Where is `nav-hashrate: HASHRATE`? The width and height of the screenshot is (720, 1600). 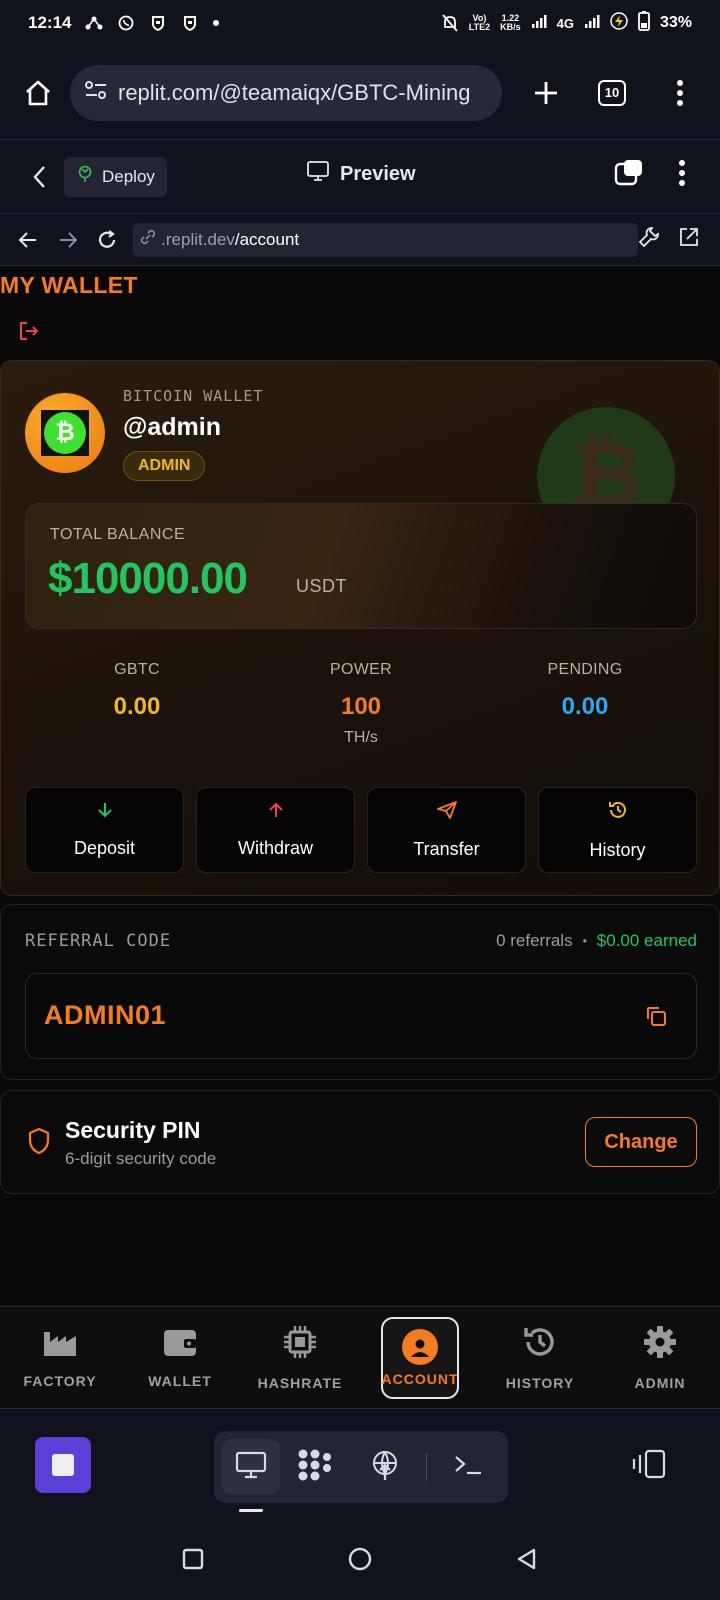 nav-hashrate: HASHRATE is located at coordinates (300, 1357).